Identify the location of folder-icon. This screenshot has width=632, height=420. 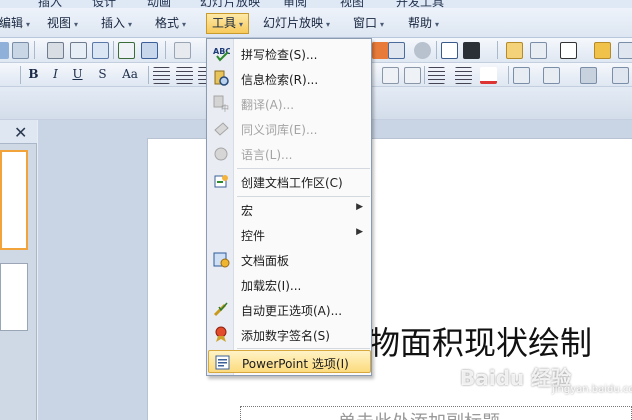
(602, 50).